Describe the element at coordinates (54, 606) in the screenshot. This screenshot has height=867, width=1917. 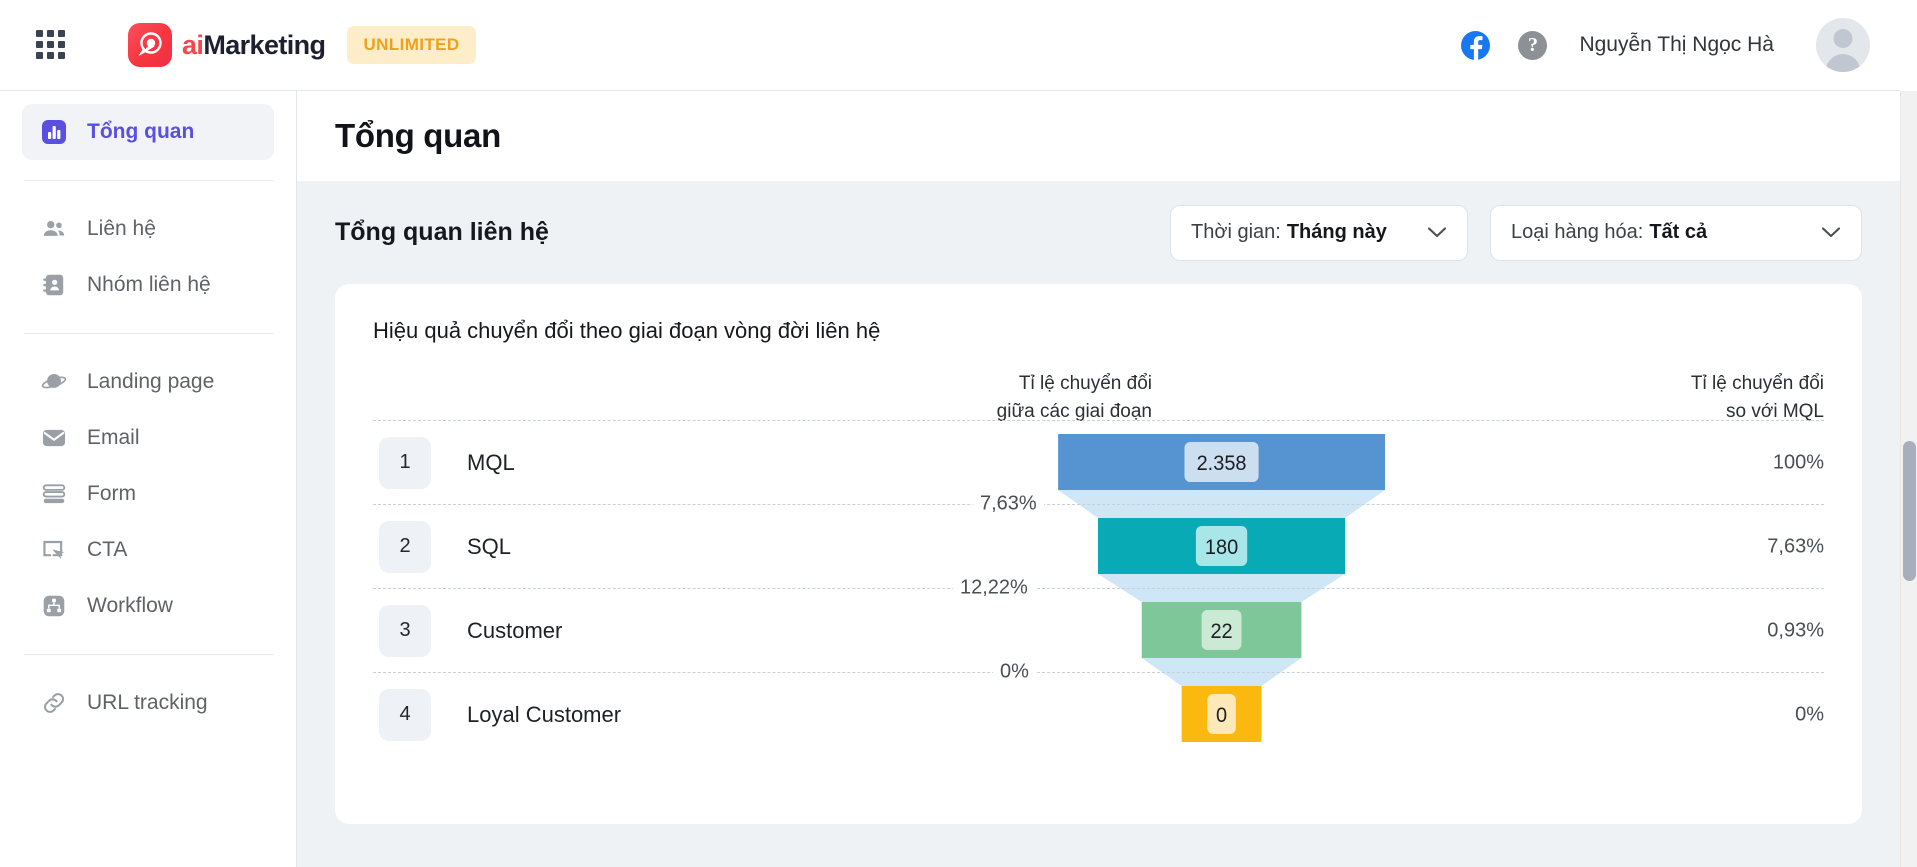
I see `workflow-icon` at that location.